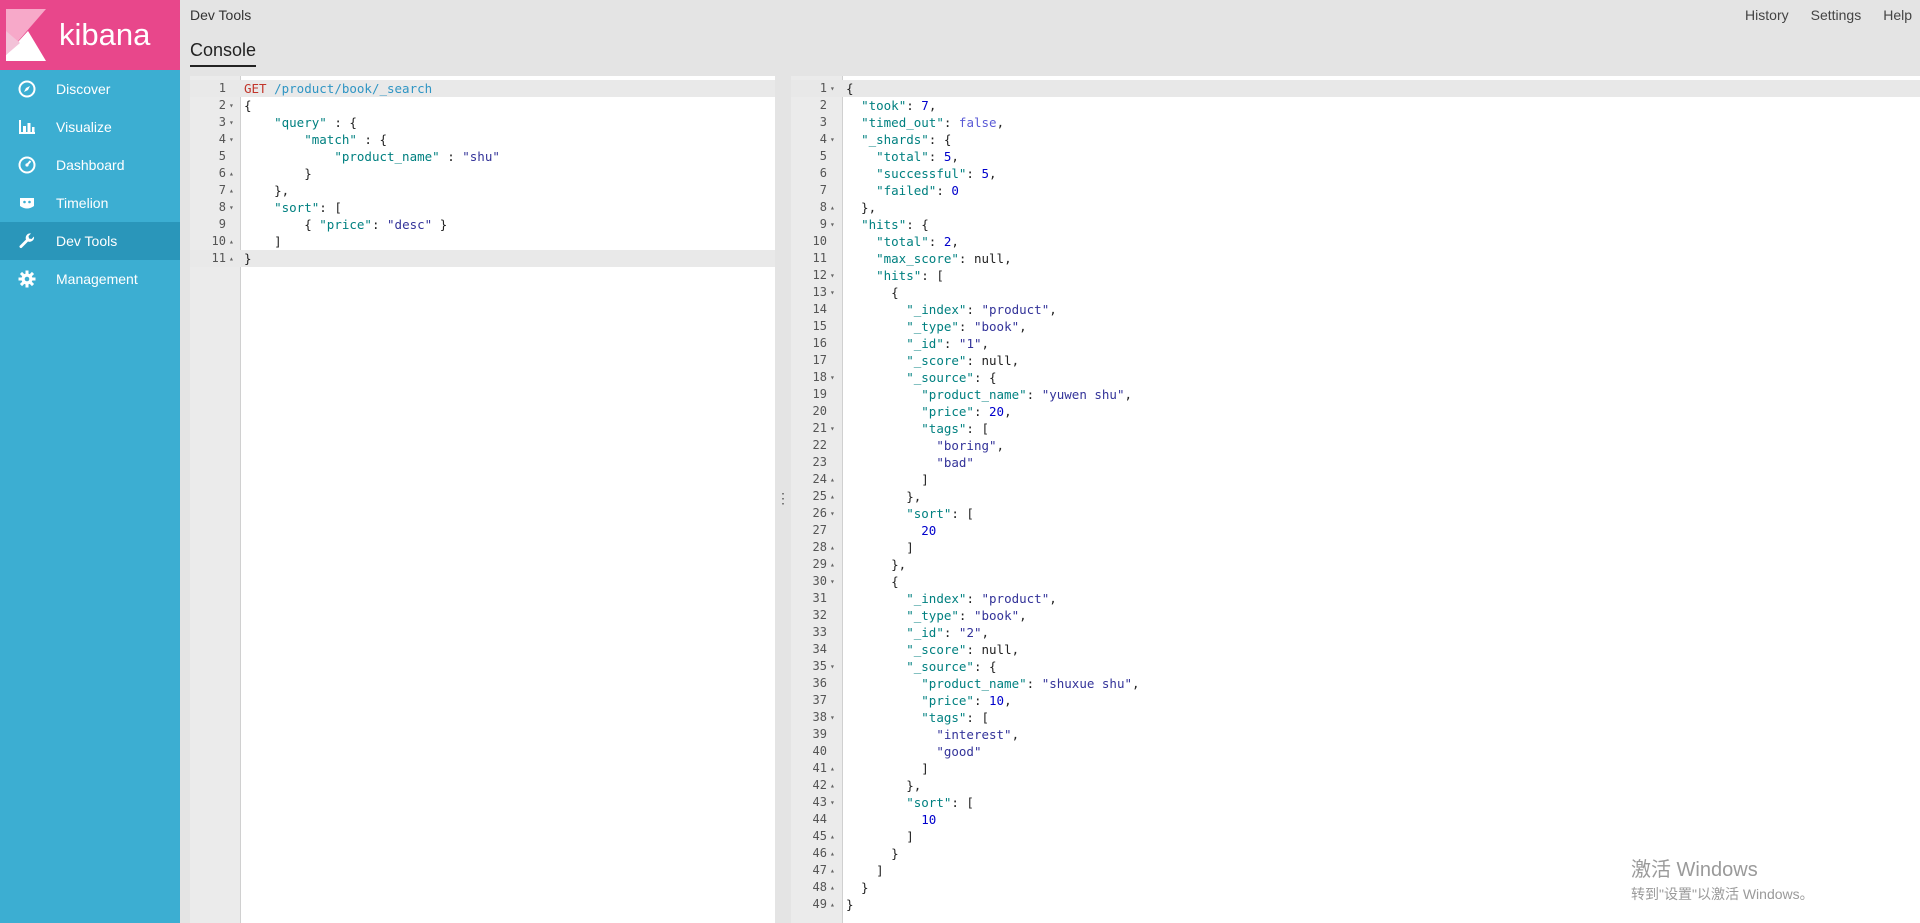 The width and height of the screenshot is (1920, 923). I want to click on code-line: 36 "product_name": "shuxue shu",, so click(1355, 683).